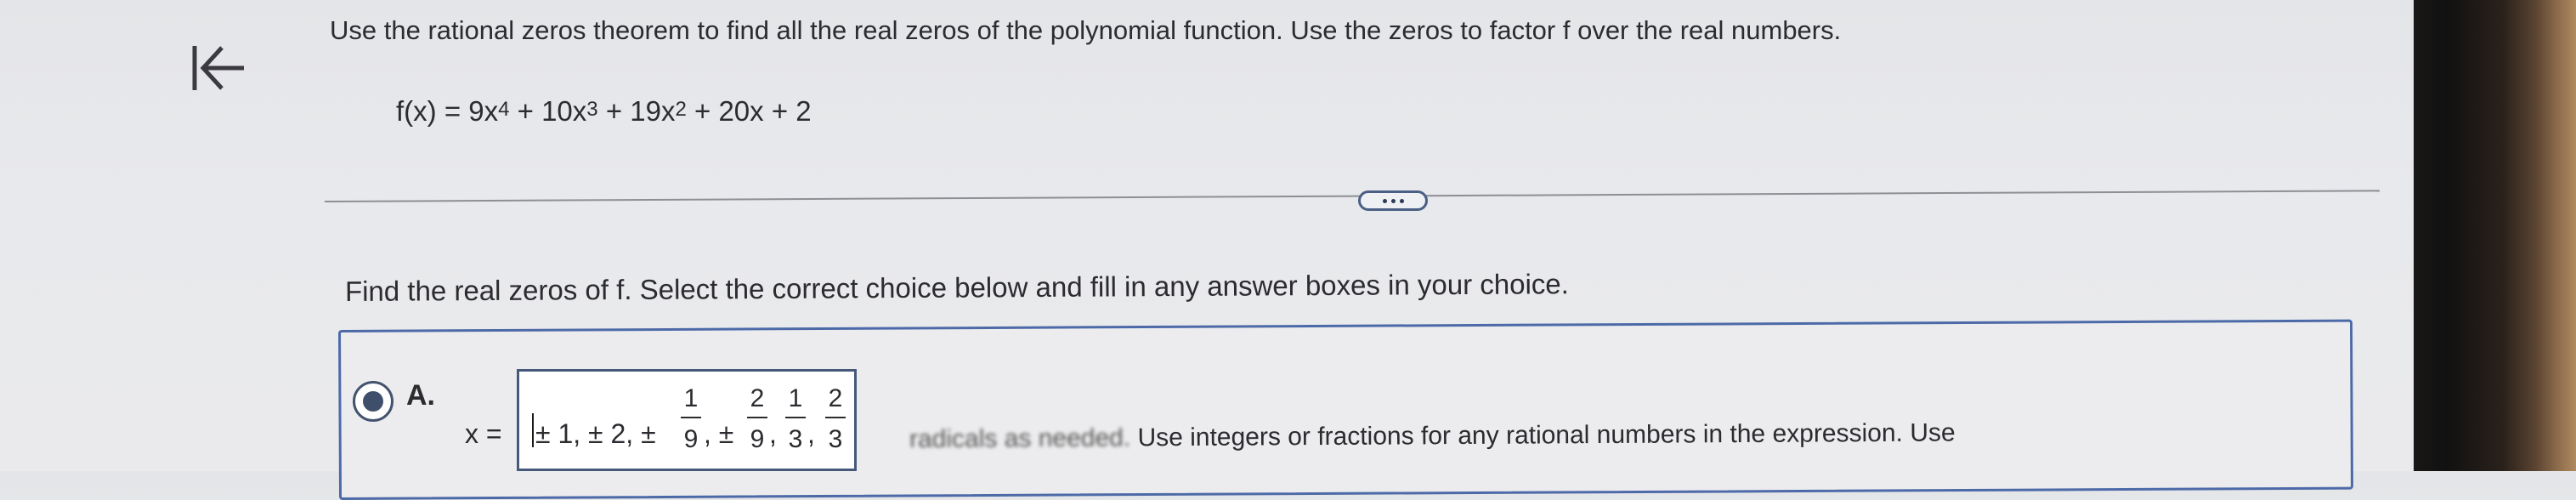  Describe the element at coordinates (835, 439) in the screenshot. I see `fraction-4-denominator: 3` at that location.